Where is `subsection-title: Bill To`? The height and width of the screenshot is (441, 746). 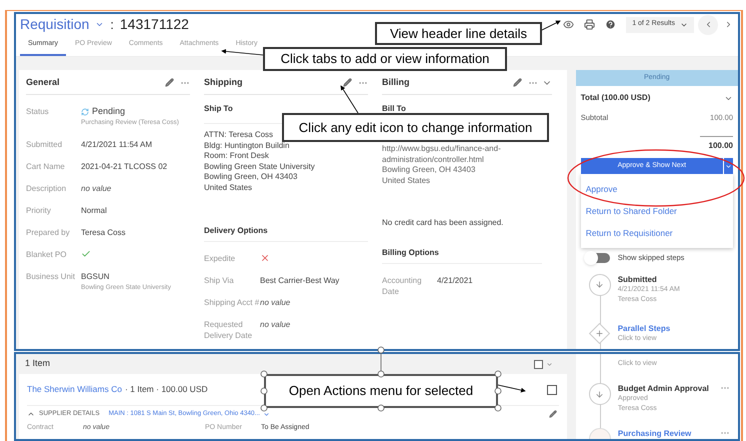 subsection-title: Bill To is located at coordinates (394, 108).